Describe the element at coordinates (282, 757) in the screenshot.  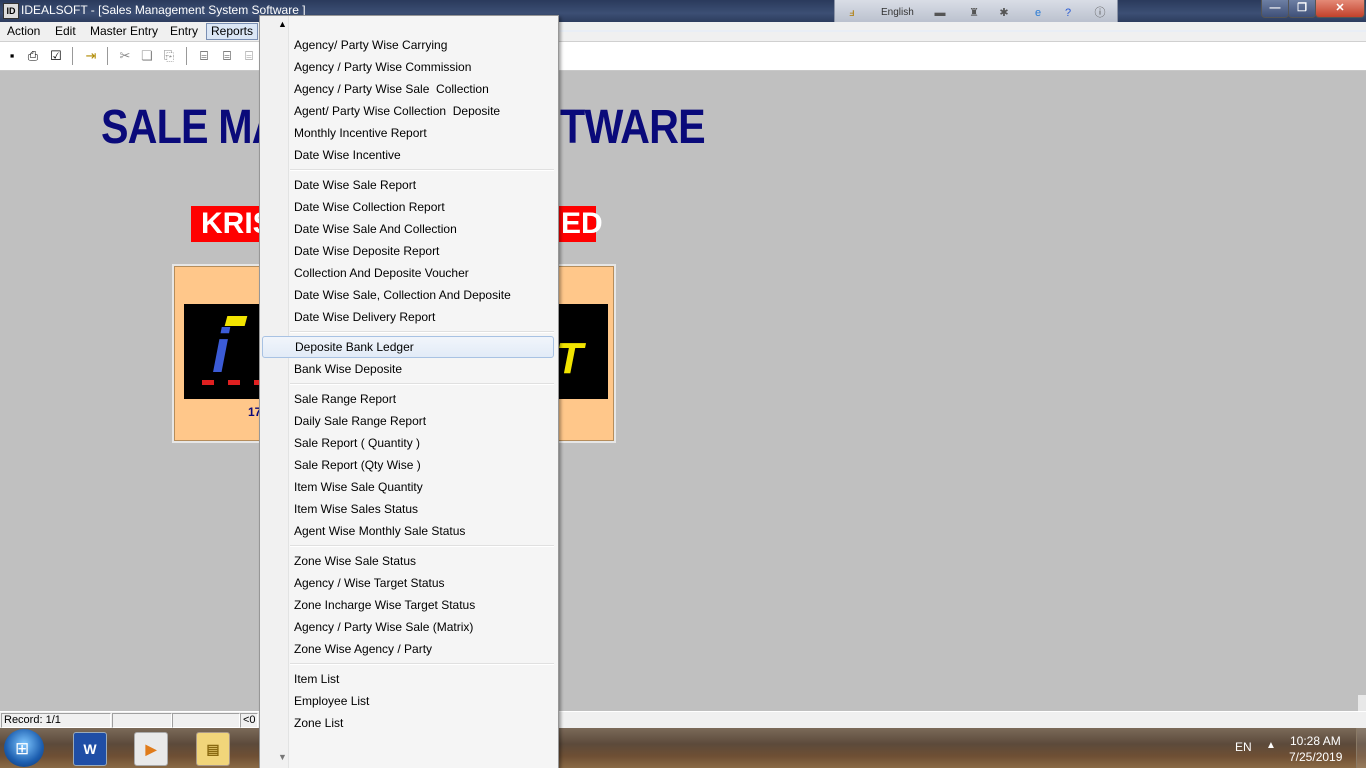
I see `scroll-down-icon: ▼` at that location.